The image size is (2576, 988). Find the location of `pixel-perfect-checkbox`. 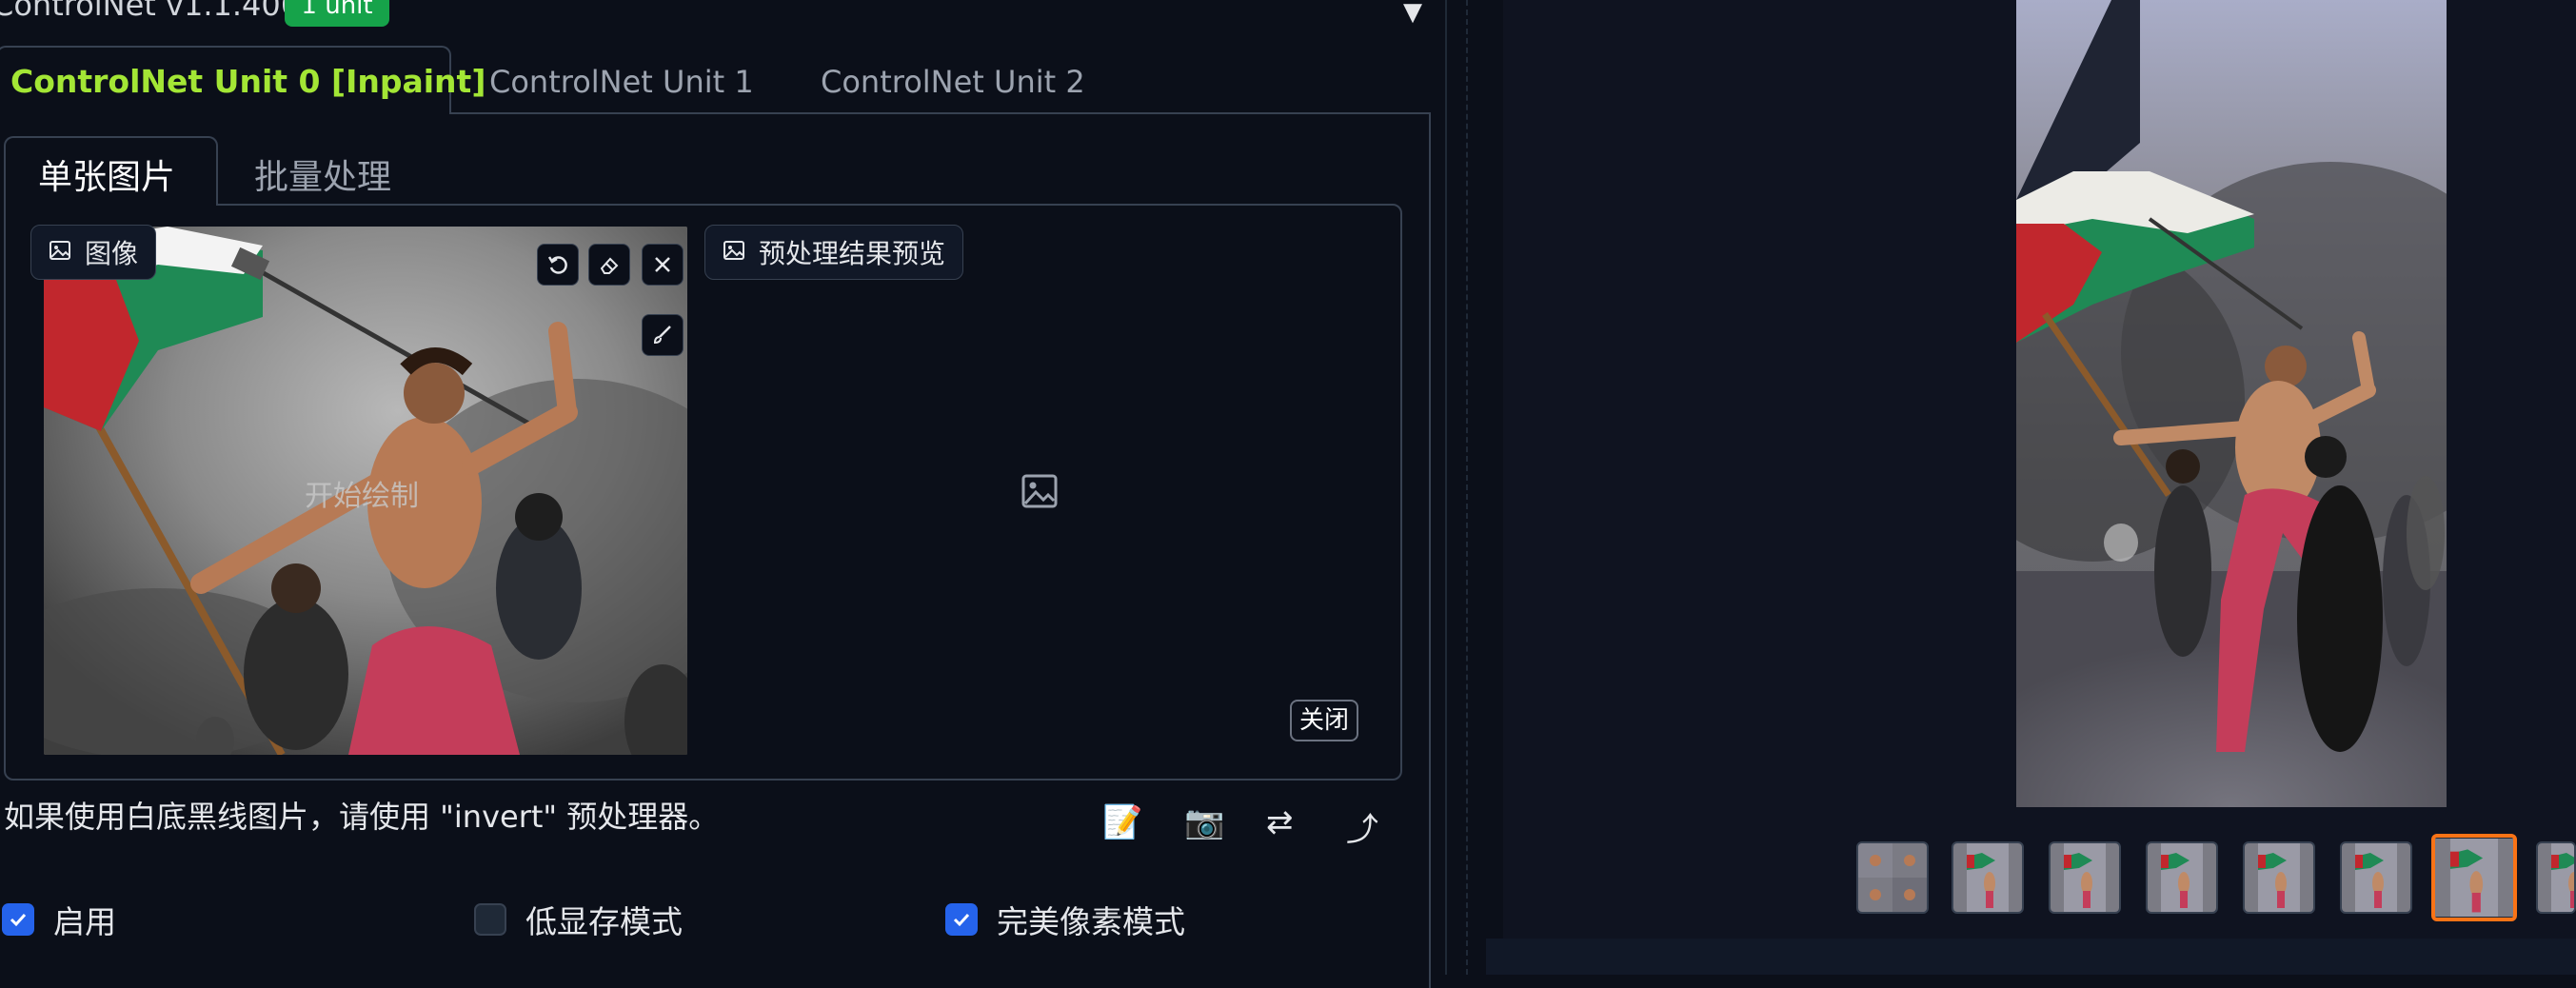

pixel-perfect-checkbox is located at coordinates (961, 920).